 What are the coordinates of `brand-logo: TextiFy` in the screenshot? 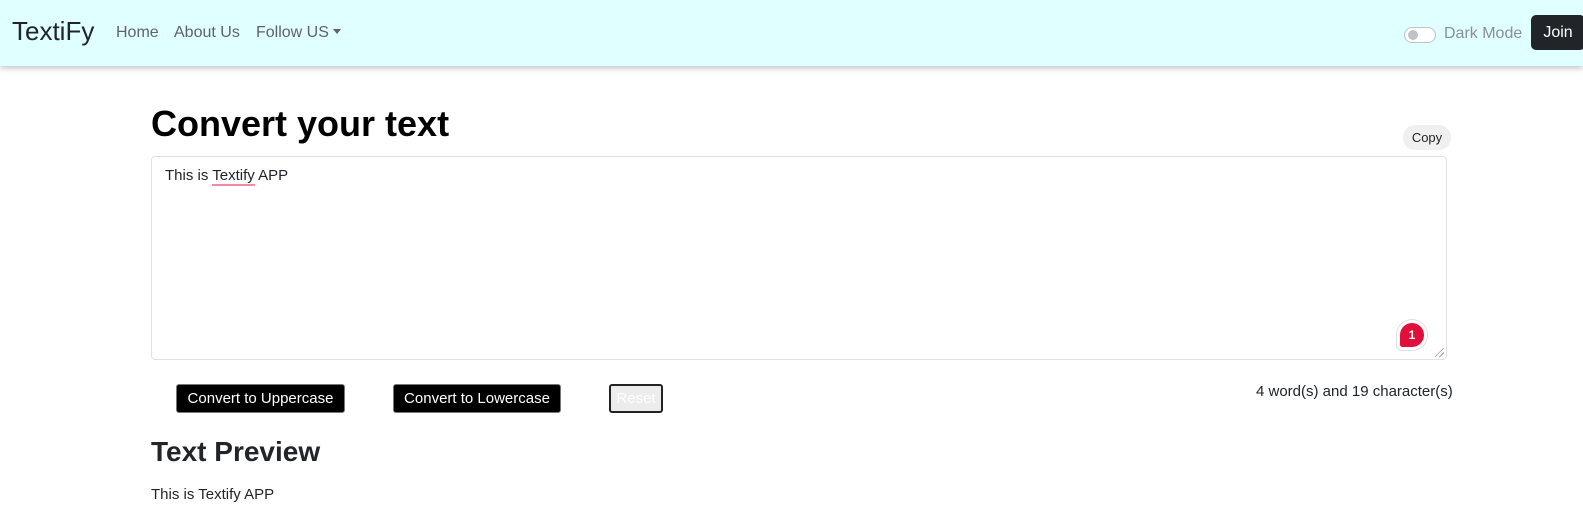 It's located at (53, 31).